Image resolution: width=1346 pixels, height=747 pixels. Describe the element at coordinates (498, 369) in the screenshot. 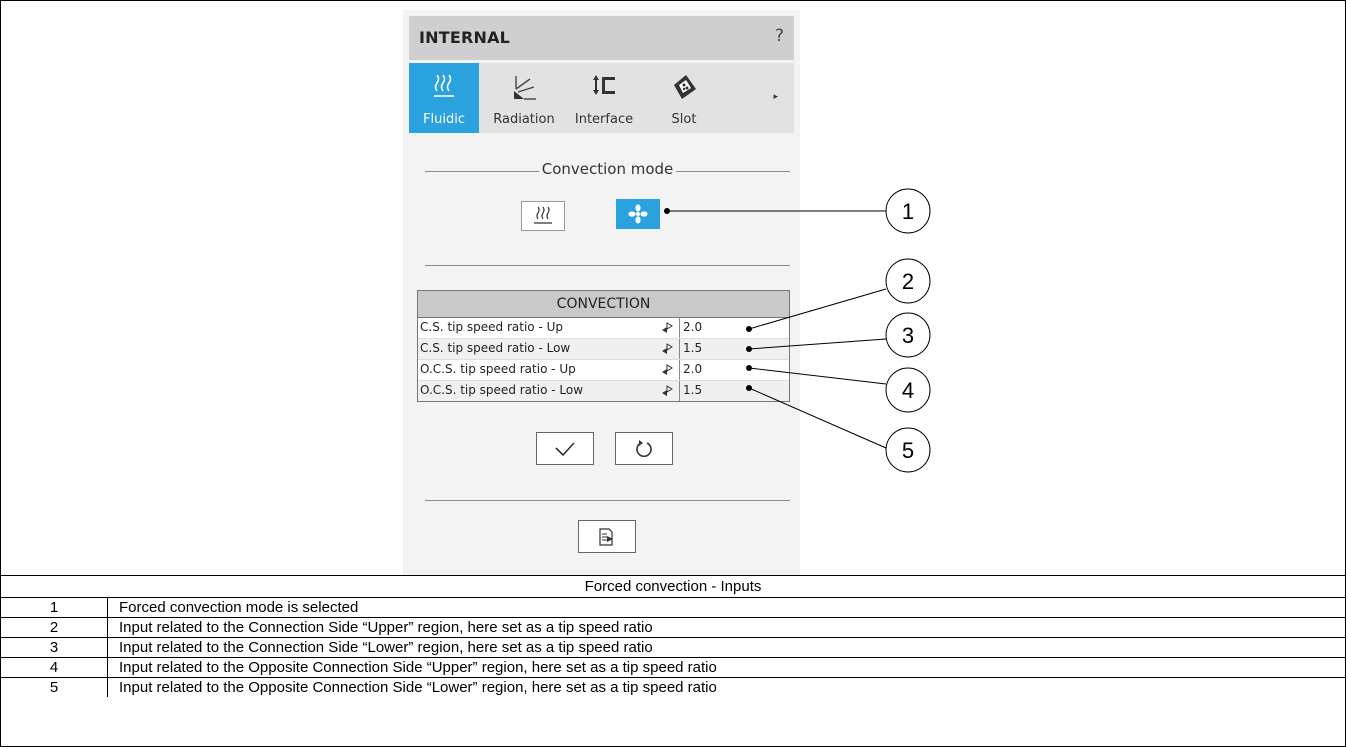

I see `row-label: O.C.S. tip speed ratio - Up` at that location.